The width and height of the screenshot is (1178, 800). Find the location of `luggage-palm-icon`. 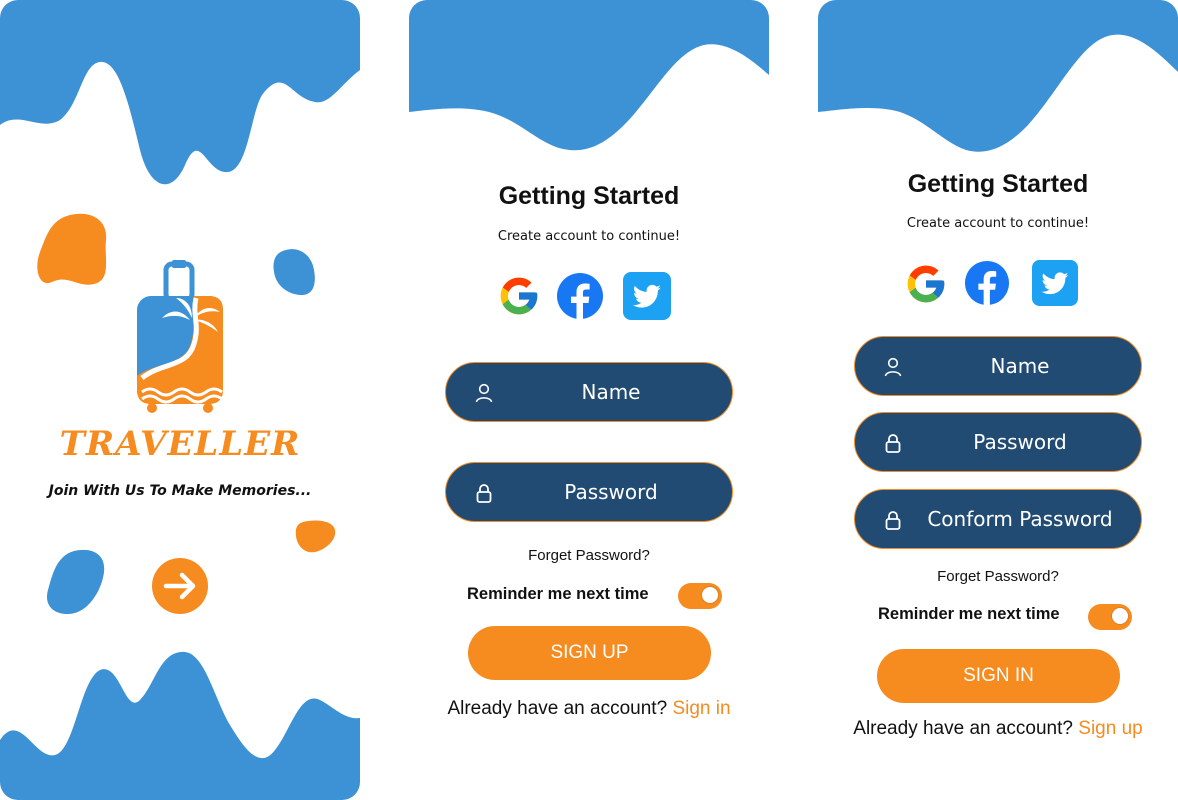

luggage-palm-icon is located at coordinates (180, 336).